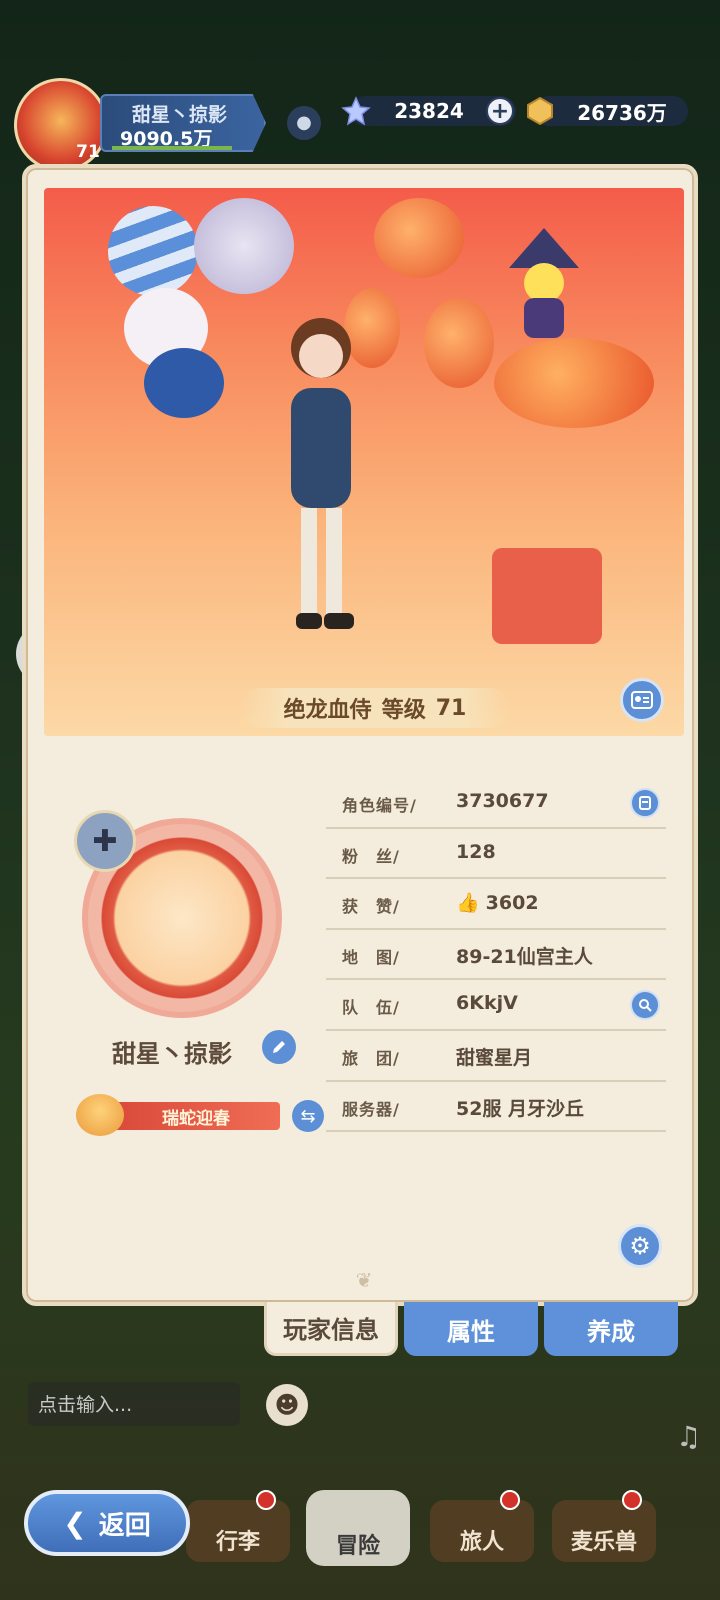 This screenshot has width=720, height=1600. I want to click on copy-id-button, so click(645, 803).